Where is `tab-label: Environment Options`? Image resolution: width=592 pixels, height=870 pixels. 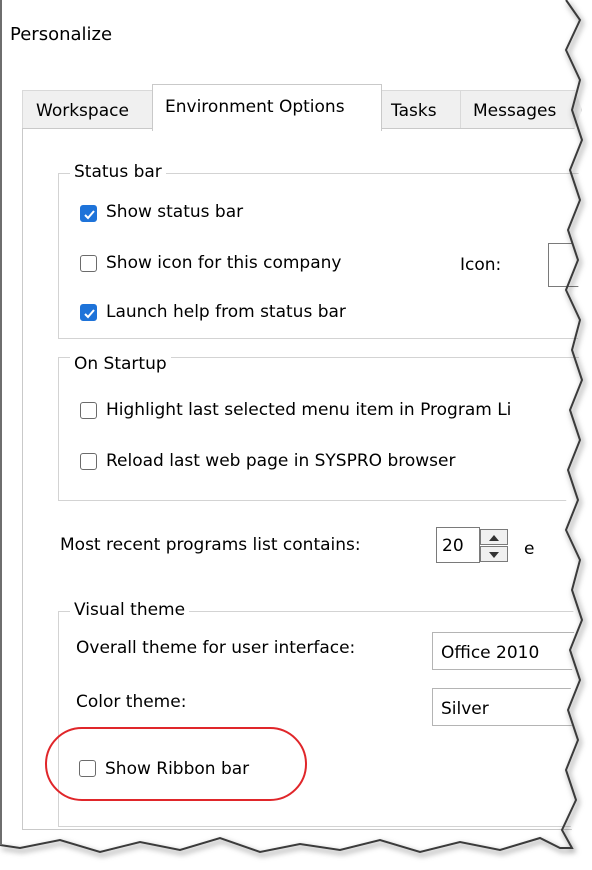 tab-label: Environment Options is located at coordinates (255, 107).